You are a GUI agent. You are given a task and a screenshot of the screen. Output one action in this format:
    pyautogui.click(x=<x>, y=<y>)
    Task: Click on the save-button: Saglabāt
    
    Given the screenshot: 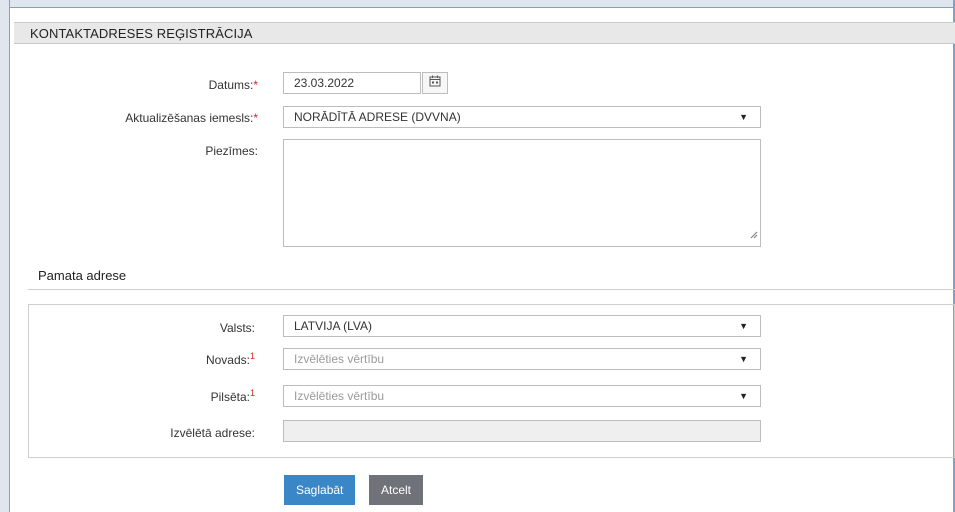 What is the action you would take?
    pyautogui.click(x=320, y=490)
    